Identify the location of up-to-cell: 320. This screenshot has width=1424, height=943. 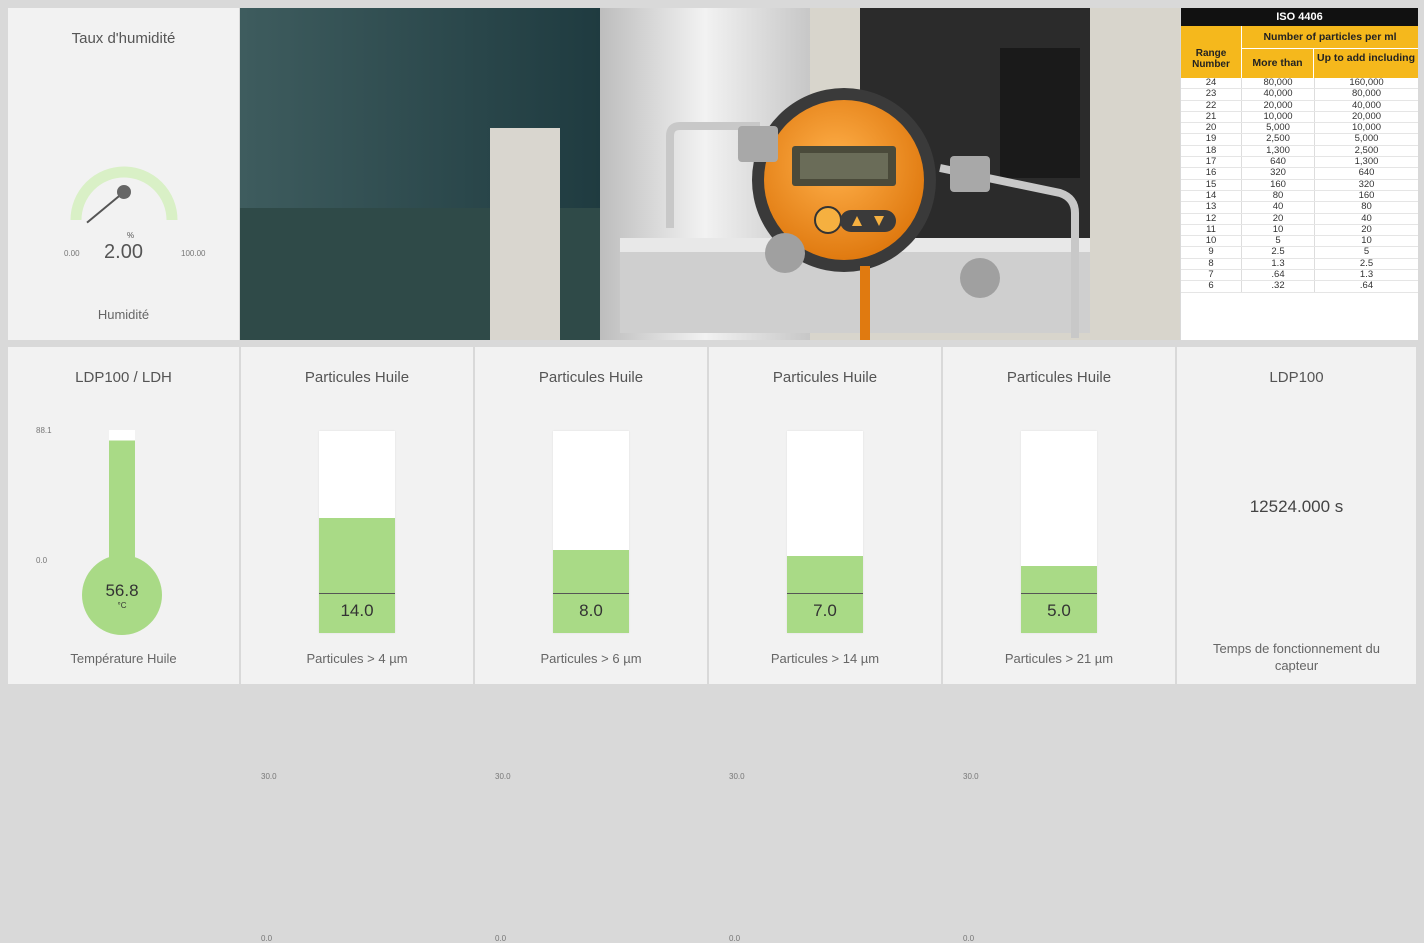
(1366, 184).